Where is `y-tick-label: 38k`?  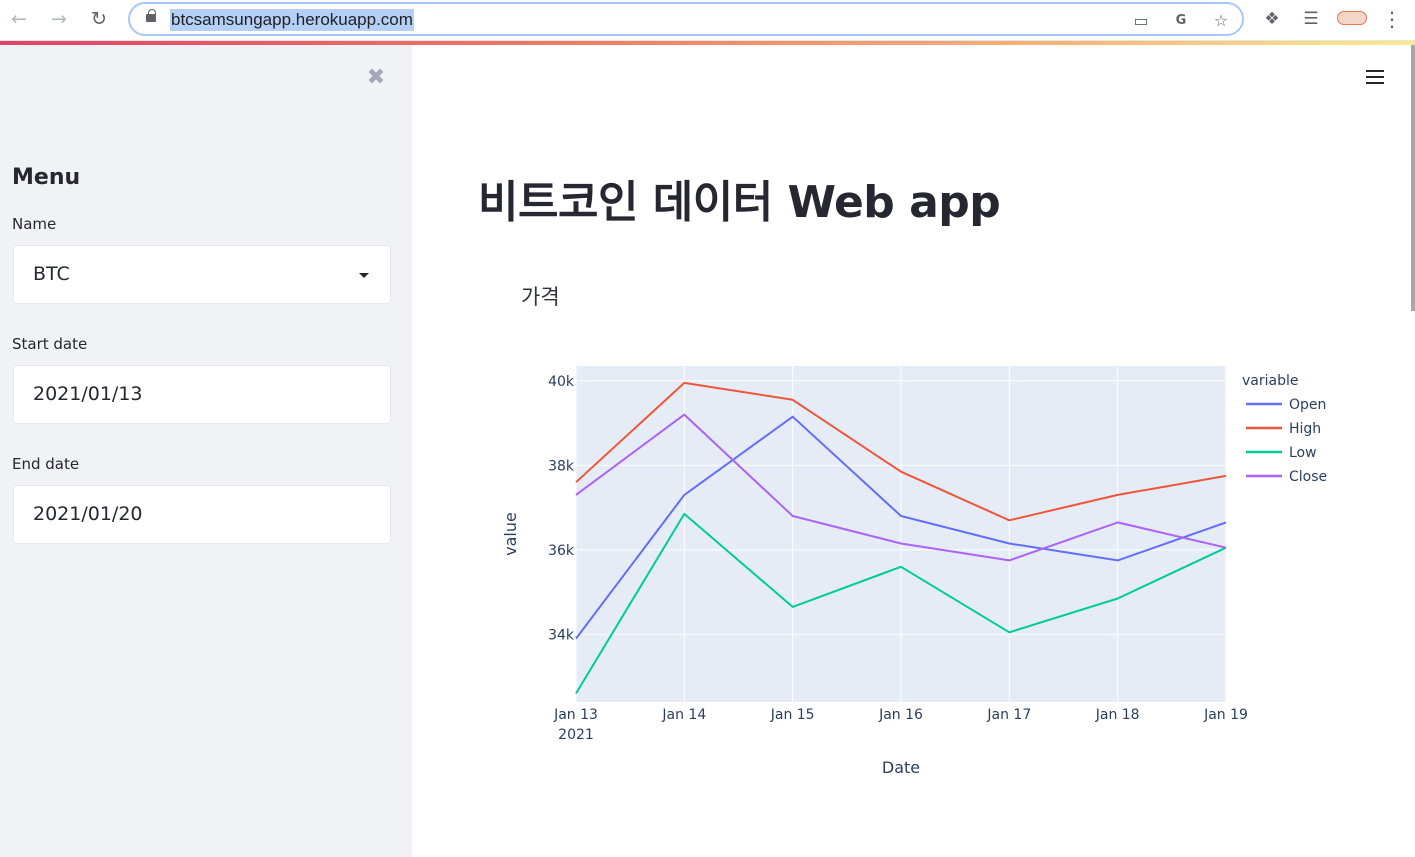
y-tick-label: 38k is located at coordinates (561, 466).